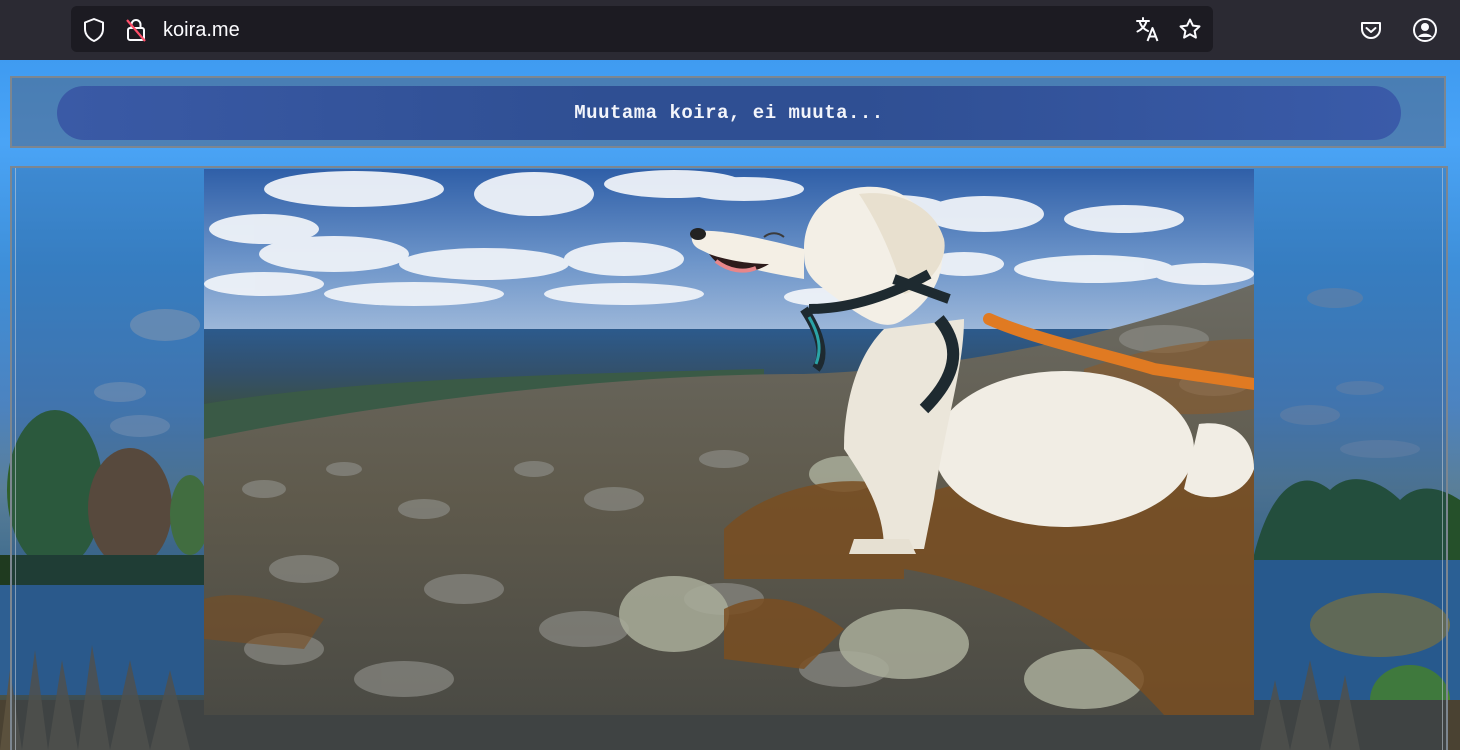 The height and width of the screenshot is (750, 1460). I want to click on account-icon, so click(1425, 30).